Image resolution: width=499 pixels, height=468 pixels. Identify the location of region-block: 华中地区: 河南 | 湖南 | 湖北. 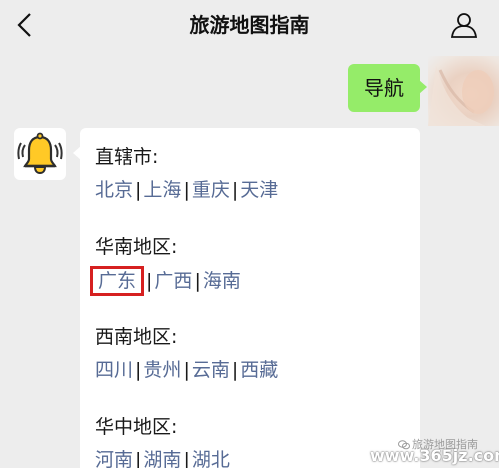
(162, 441).